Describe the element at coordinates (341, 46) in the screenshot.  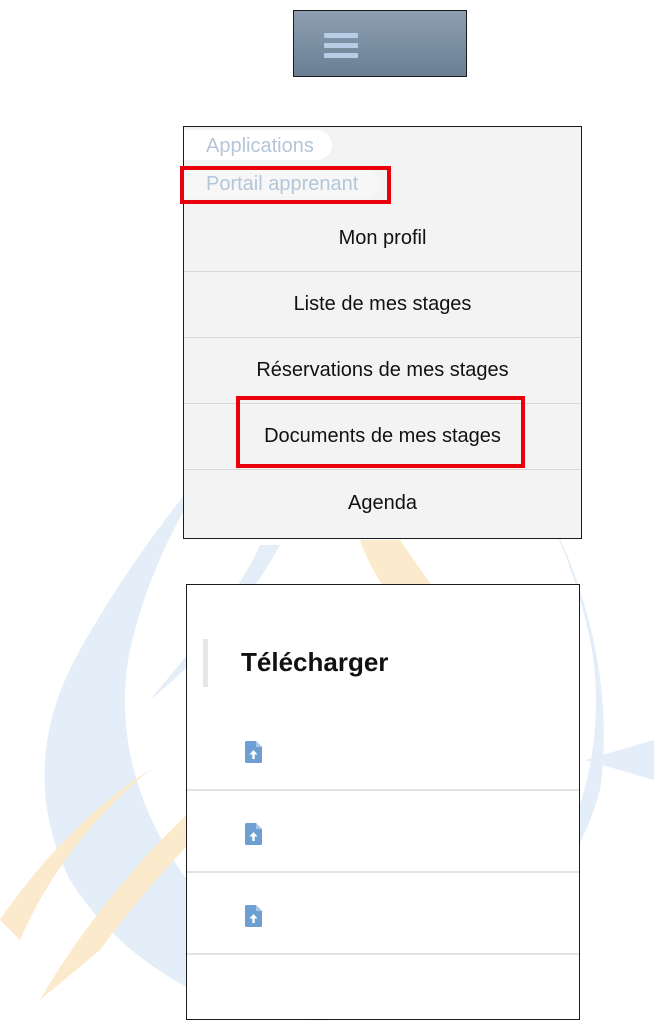
I see `hamburger-menu-icon` at that location.